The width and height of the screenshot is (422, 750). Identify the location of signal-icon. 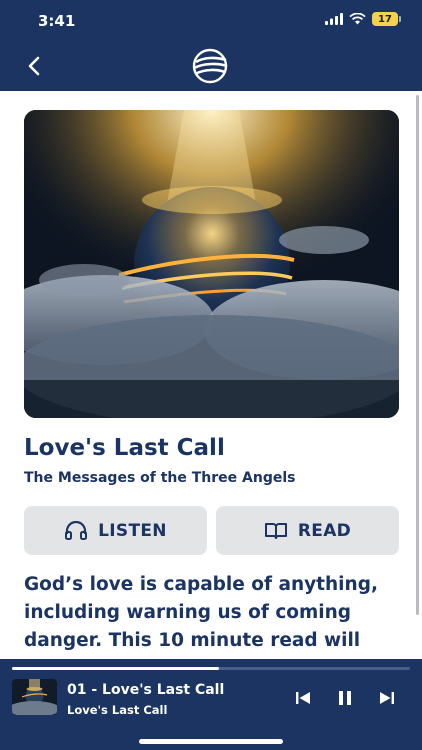
(334, 19).